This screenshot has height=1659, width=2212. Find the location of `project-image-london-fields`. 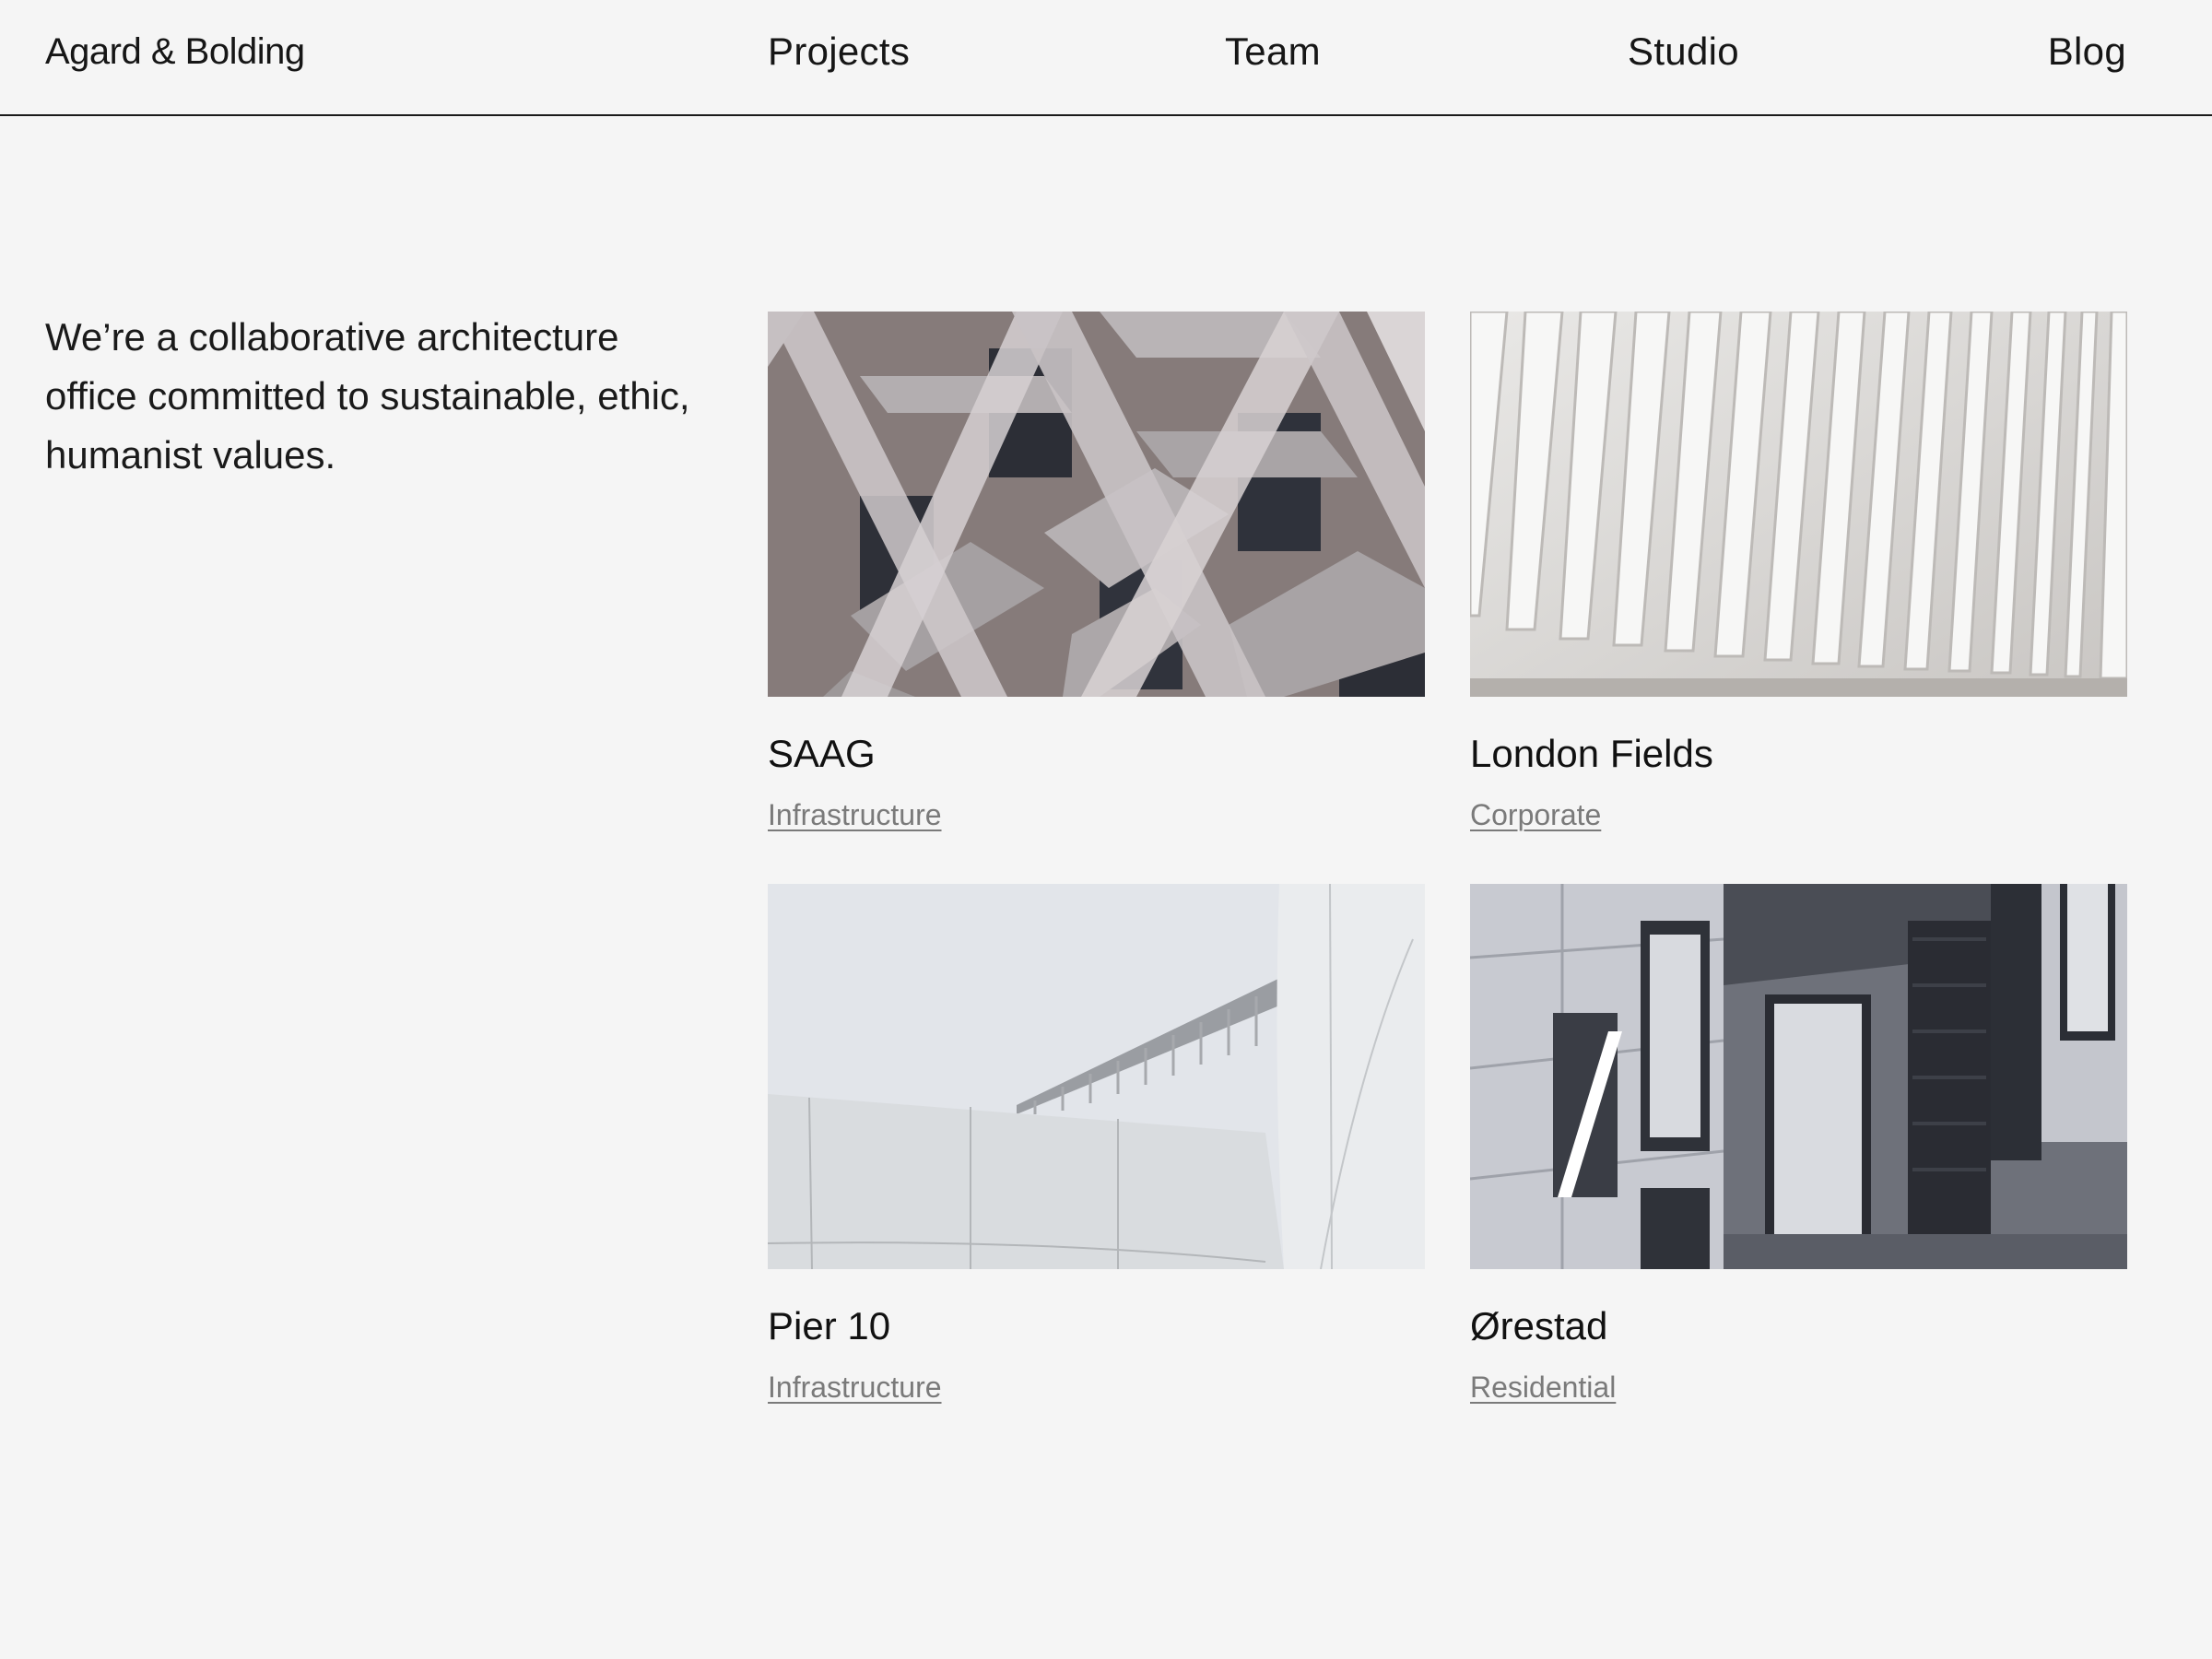

project-image-london-fields is located at coordinates (1798, 504).